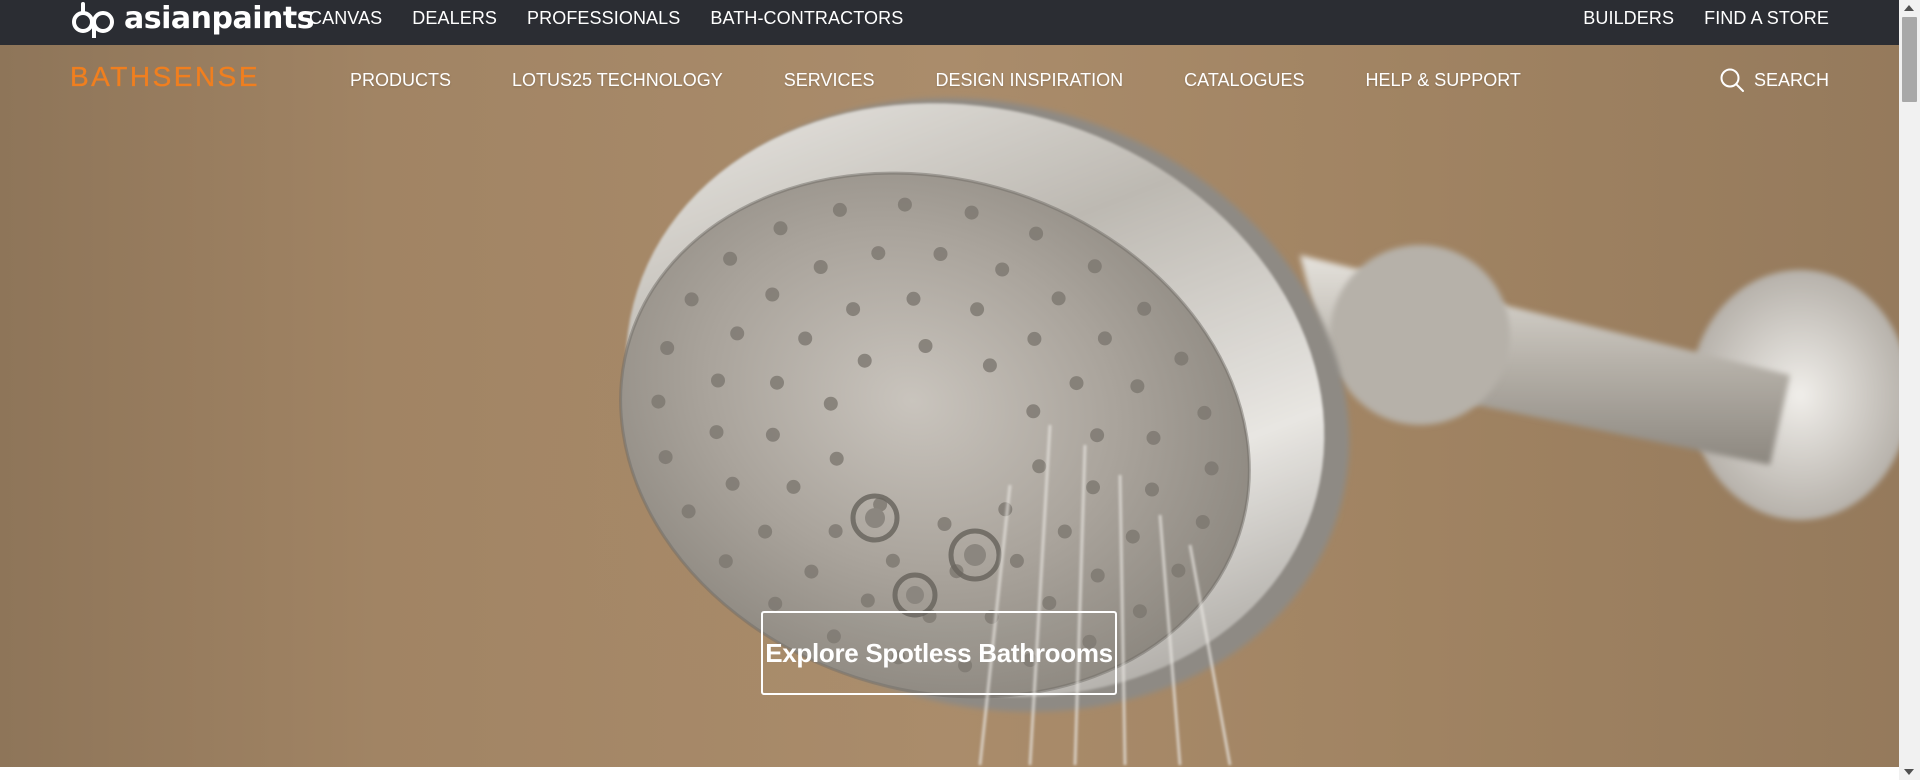 This screenshot has height=780, width=1920. Describe the element at coordinates (939, 653) in the screenshot. I see `explore-bathrooms-button: Explore Spotless Bathrooms` at that location.